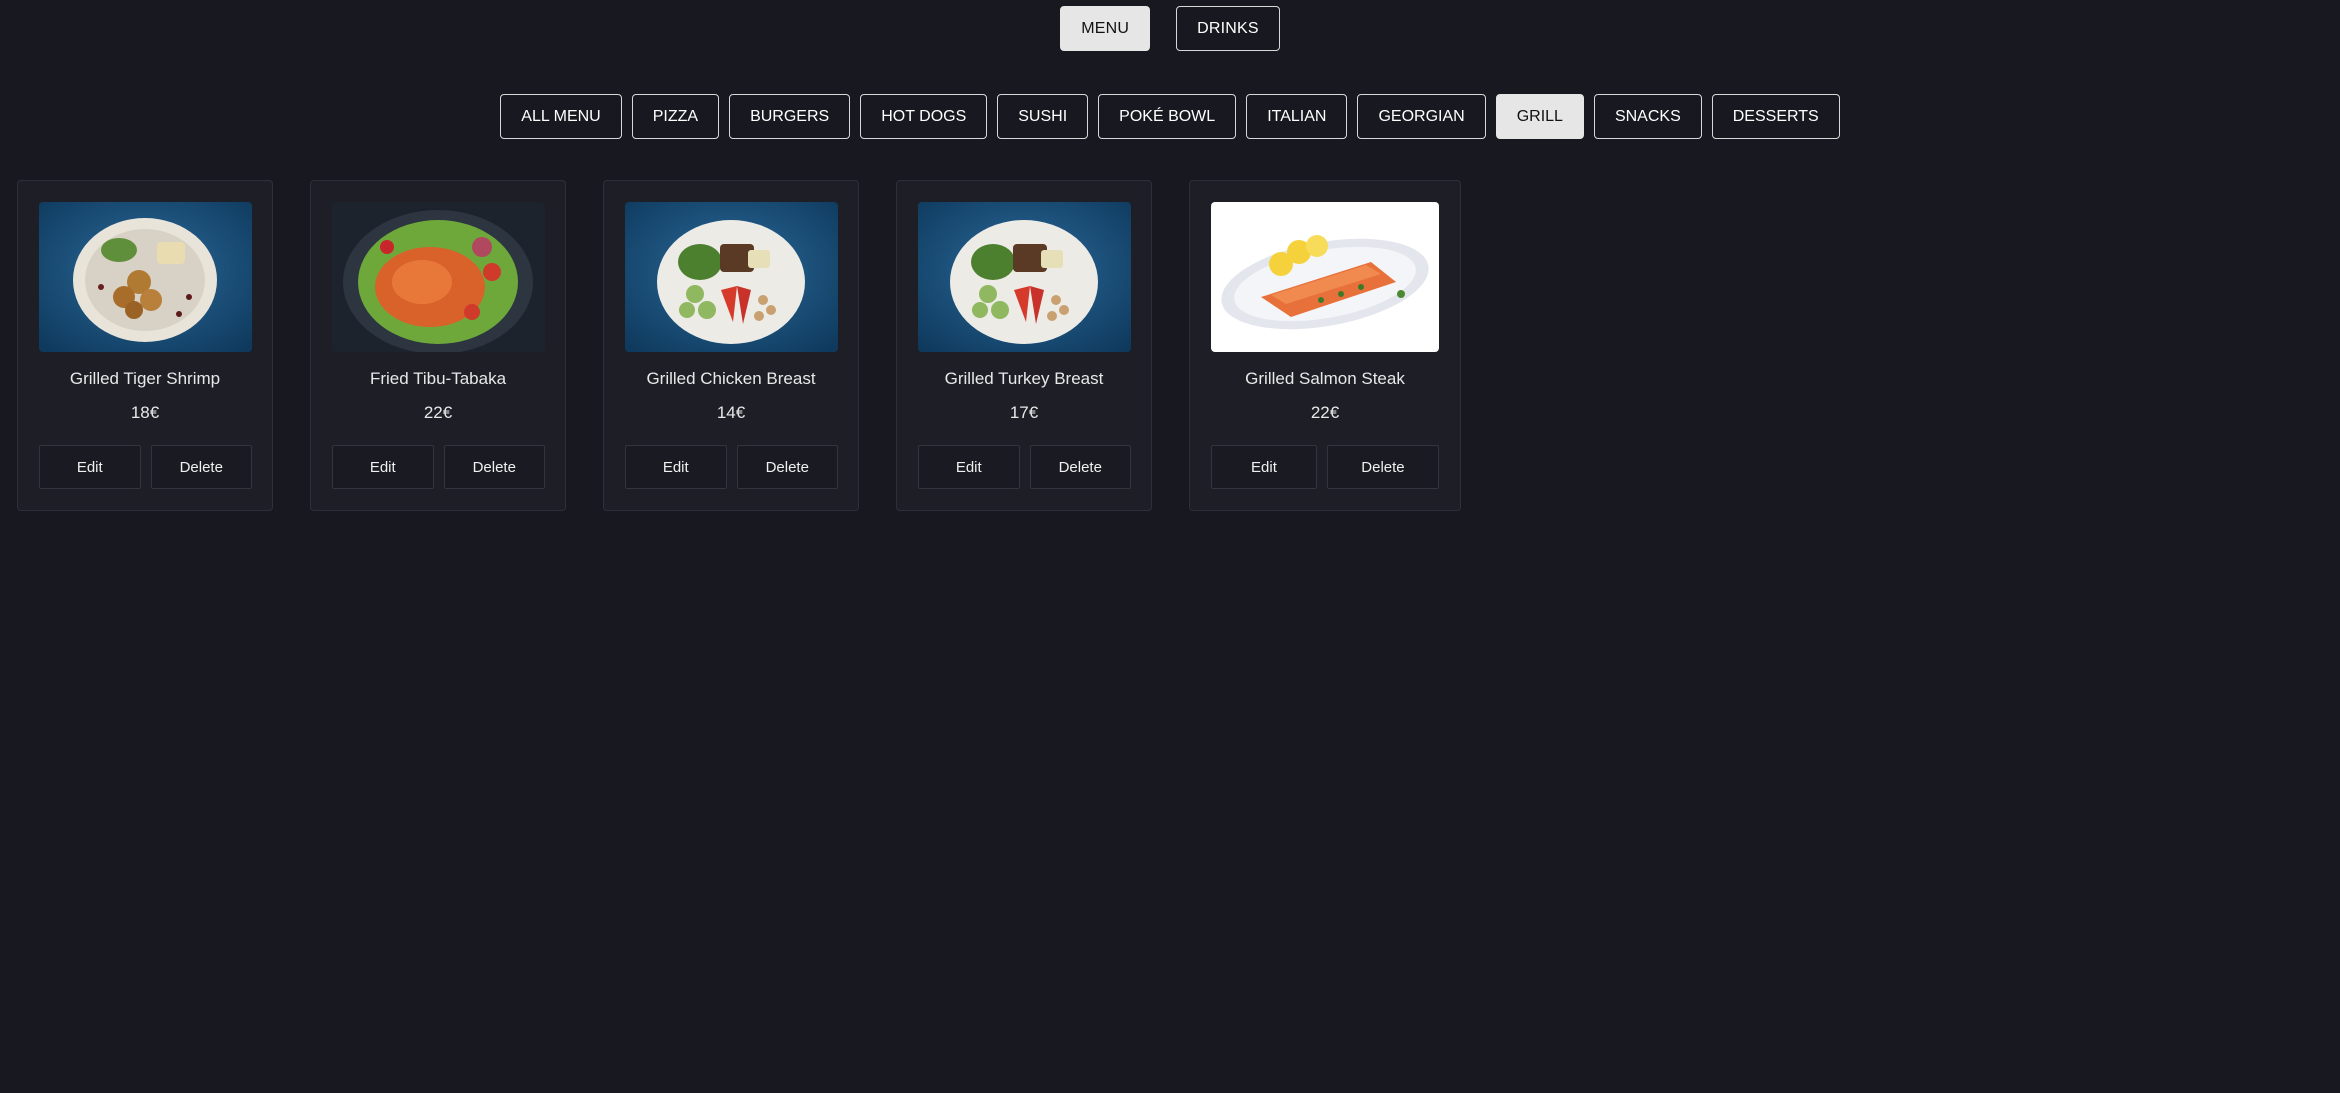 The height and width of the screenshot is (1093, 2340). What do you see at coordinates (1421, 116) in the screenshot?
I see `category-georgian: GEORGIAN` at bounding box center [1421, 116].